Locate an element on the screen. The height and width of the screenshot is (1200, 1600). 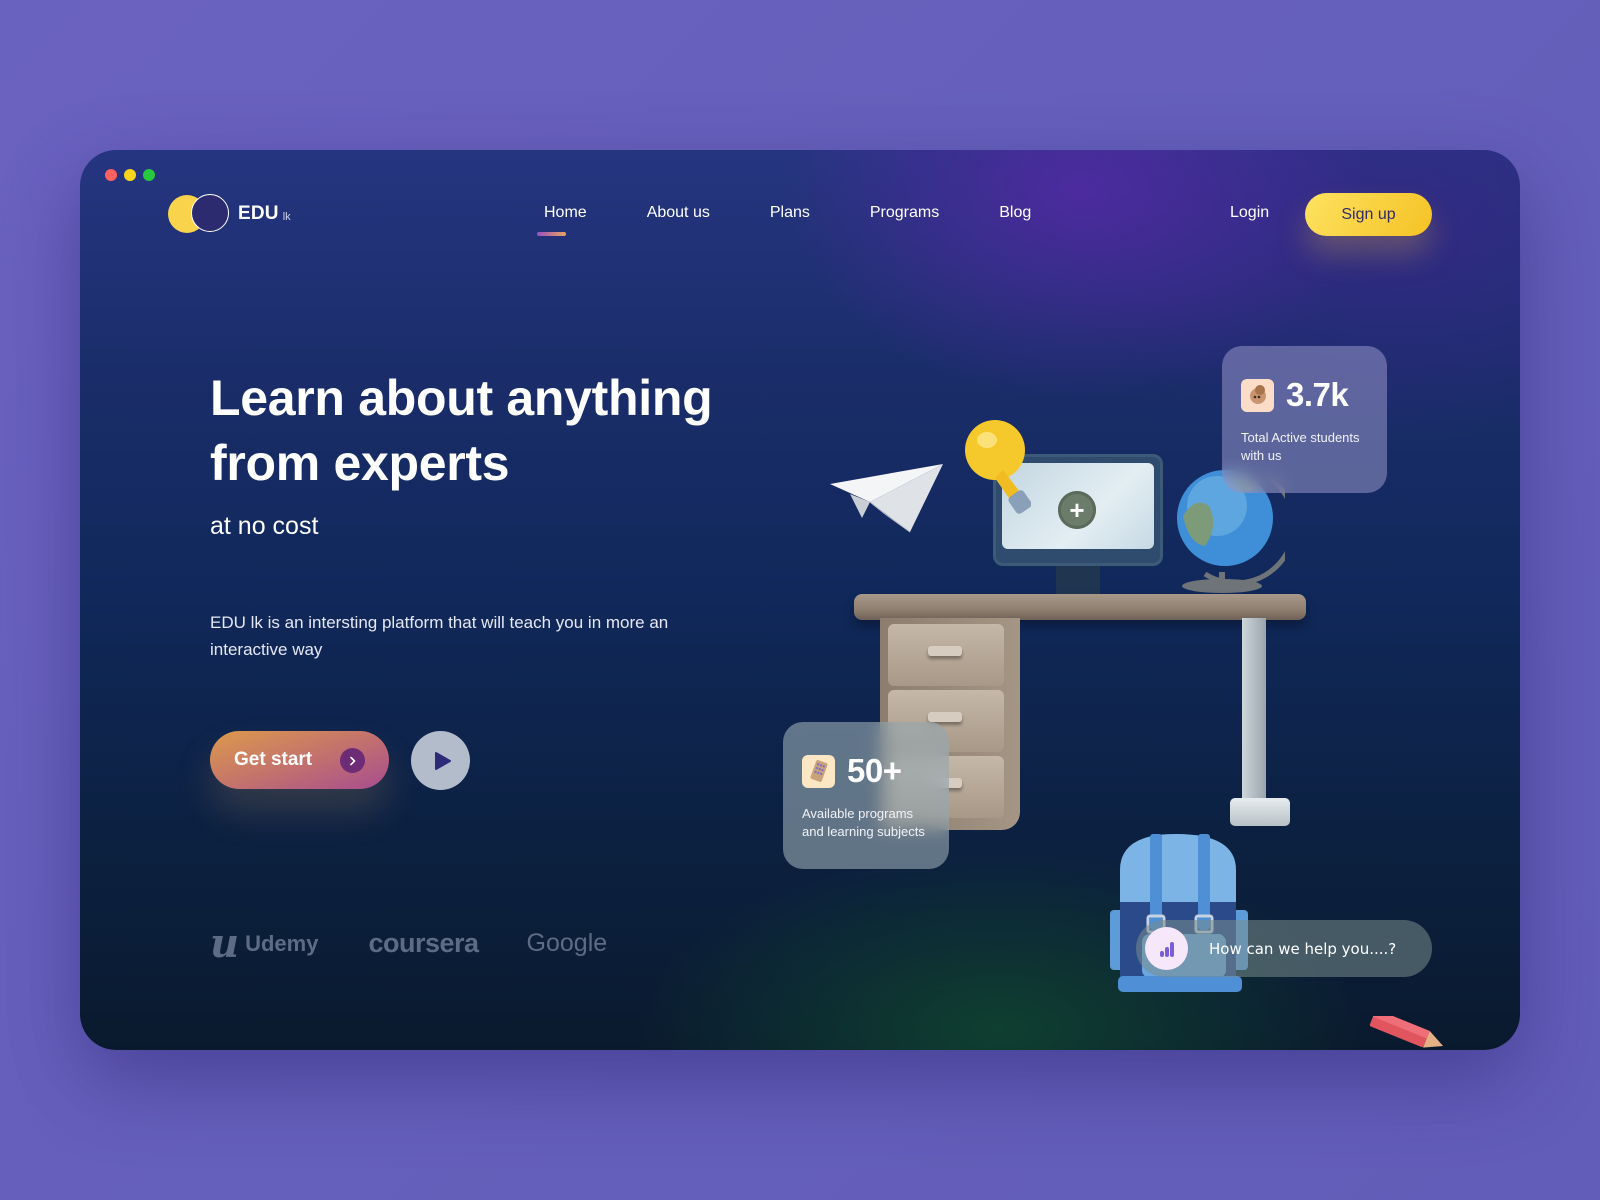
students-stat-value: 3.7k is located at coordinates (1317, 394).